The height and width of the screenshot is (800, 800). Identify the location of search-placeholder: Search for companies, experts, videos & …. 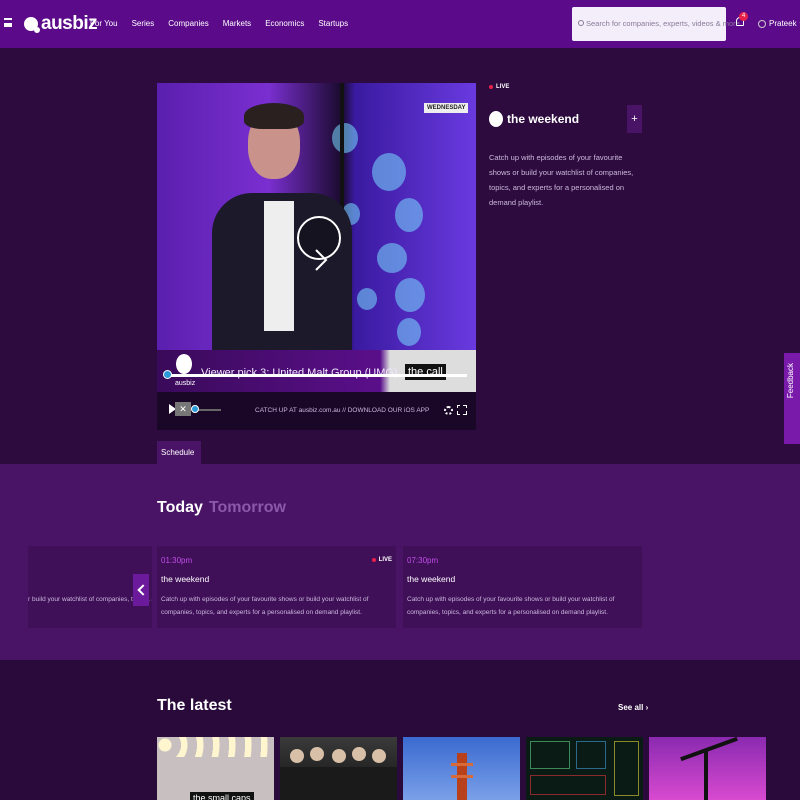
(663, 23).